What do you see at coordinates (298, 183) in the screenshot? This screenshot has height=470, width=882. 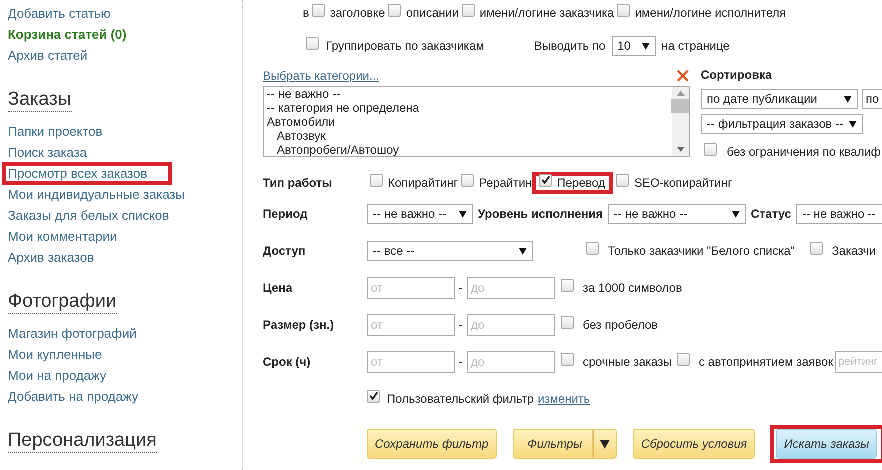 I see `field-label: Тип работы` at bounding box center [298, 183].